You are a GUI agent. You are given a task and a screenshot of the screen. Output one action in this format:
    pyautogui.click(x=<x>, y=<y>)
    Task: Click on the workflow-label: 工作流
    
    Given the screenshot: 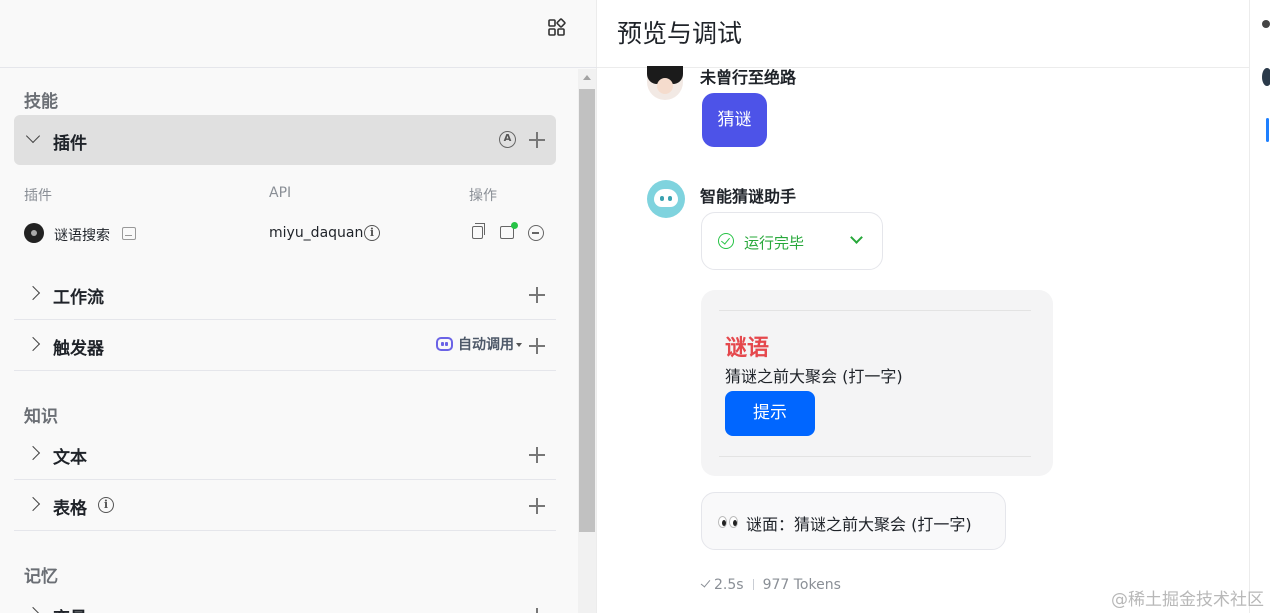 What is the action you would take?
    pyautogui.click(x=78, y=298)
    